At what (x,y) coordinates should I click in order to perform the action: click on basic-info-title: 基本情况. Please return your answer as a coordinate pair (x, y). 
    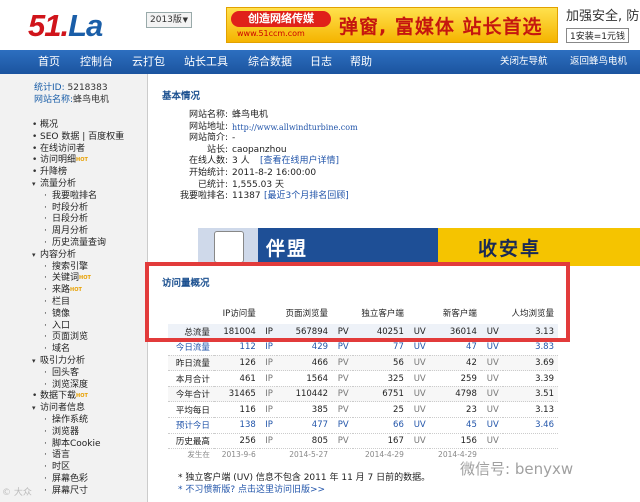
    Looking at the image, I should click on (181, 96).